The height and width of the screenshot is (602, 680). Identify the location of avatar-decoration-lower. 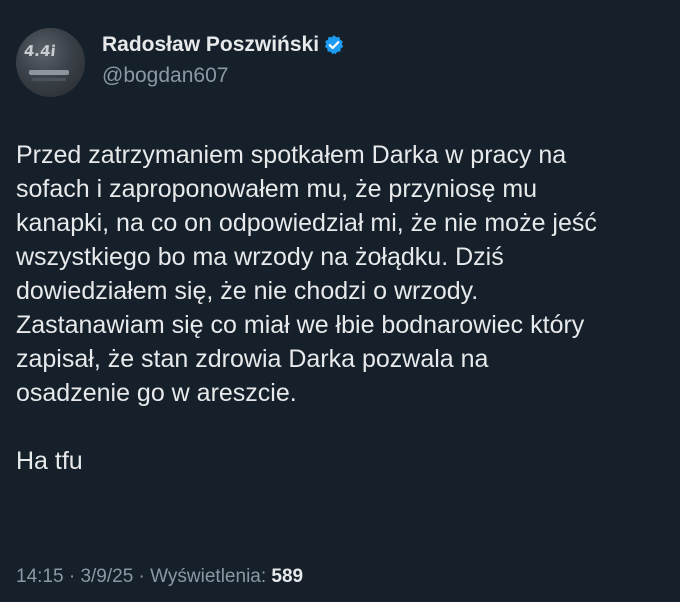
(49, 79).